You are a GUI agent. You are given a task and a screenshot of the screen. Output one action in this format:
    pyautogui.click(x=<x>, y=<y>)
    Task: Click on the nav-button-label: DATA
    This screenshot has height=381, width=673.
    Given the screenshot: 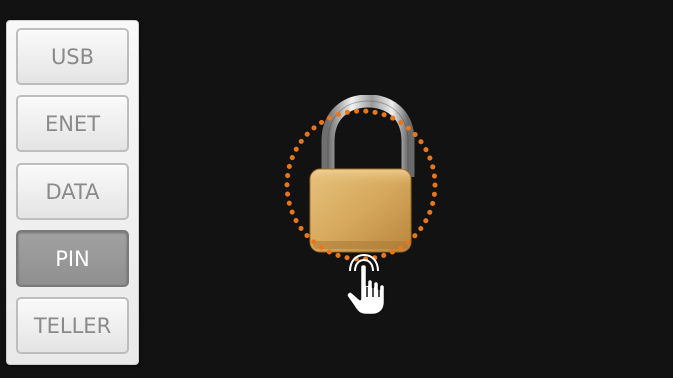 What is the action you would take?
    pyautogui.click(x=72, y=191)
    